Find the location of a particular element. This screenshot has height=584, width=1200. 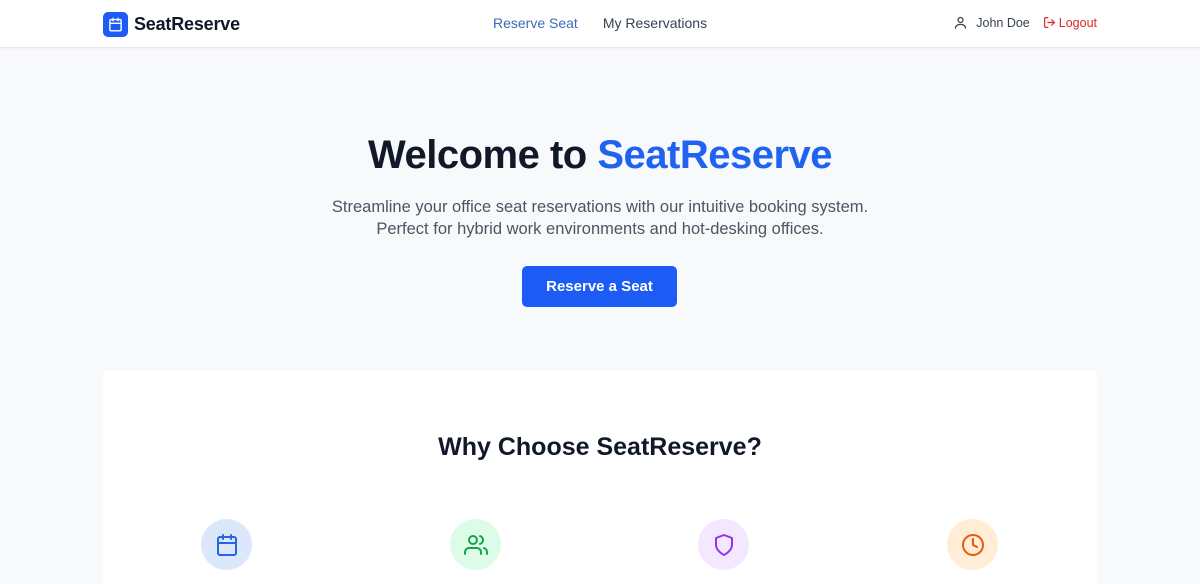

feature-calendar-icon is located at coordinates (226, 544).